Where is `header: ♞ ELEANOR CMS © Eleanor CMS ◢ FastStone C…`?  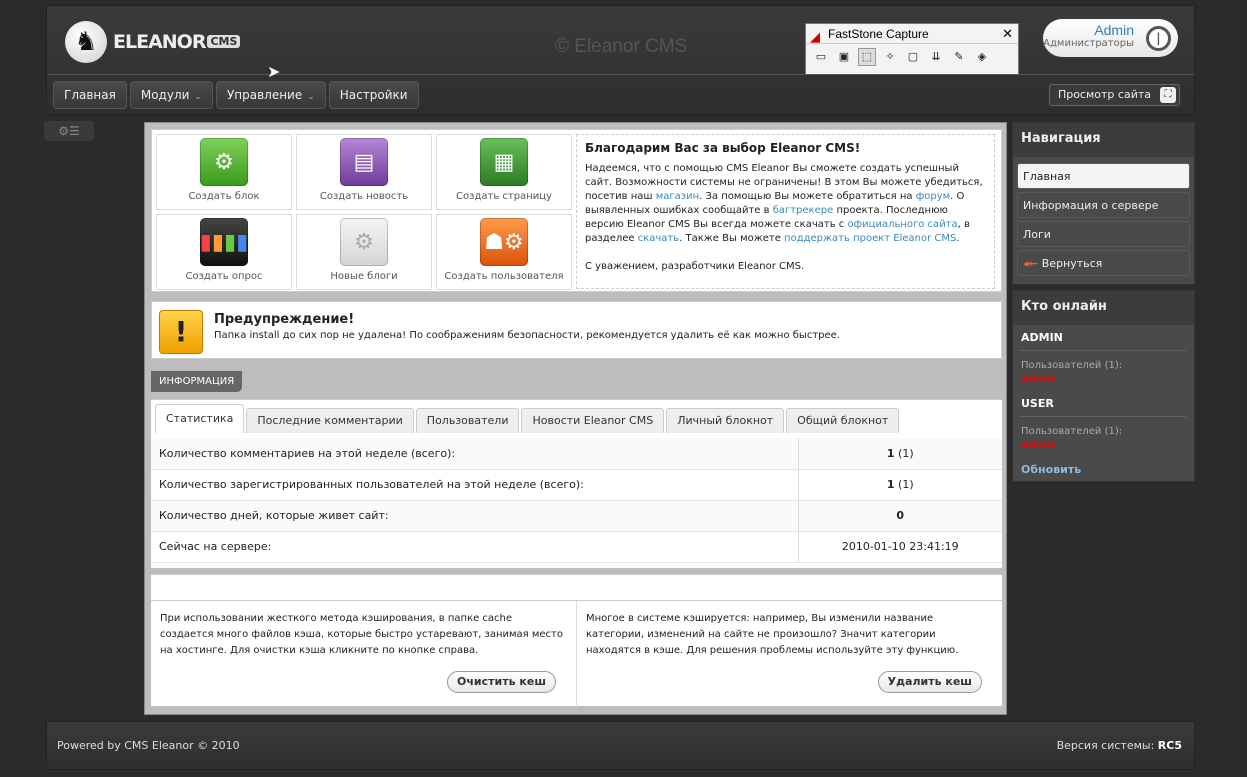 header: ♞ ELEANOR CMS © Eleanor CMS ◢ FastStone C… is located at coordinates (620, 60).